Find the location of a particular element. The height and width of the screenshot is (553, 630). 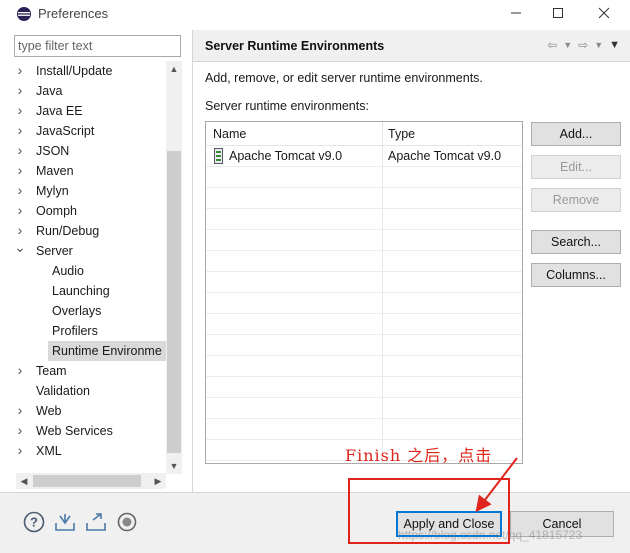

tree-item-label: Oomph is located at coordinates (56, 211).